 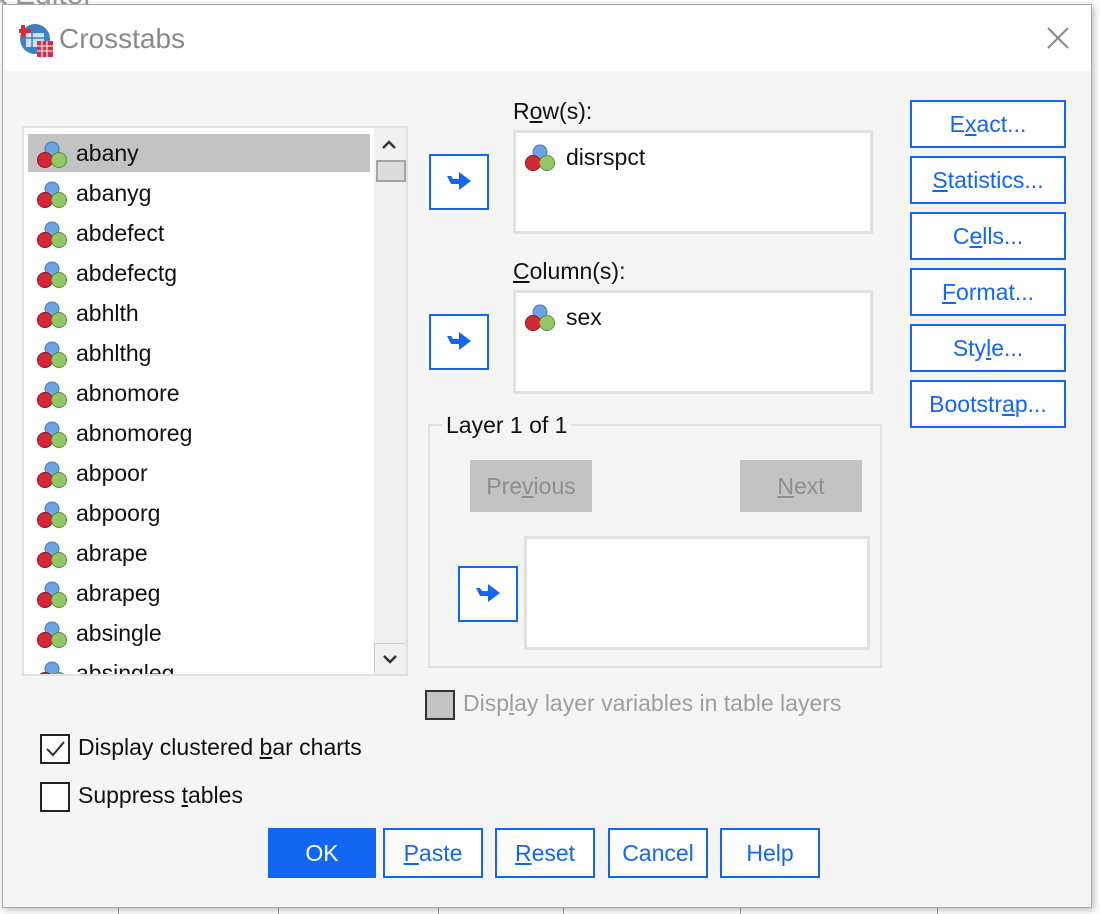 I want to click on button-text: eset, so click(x=553, y=853).